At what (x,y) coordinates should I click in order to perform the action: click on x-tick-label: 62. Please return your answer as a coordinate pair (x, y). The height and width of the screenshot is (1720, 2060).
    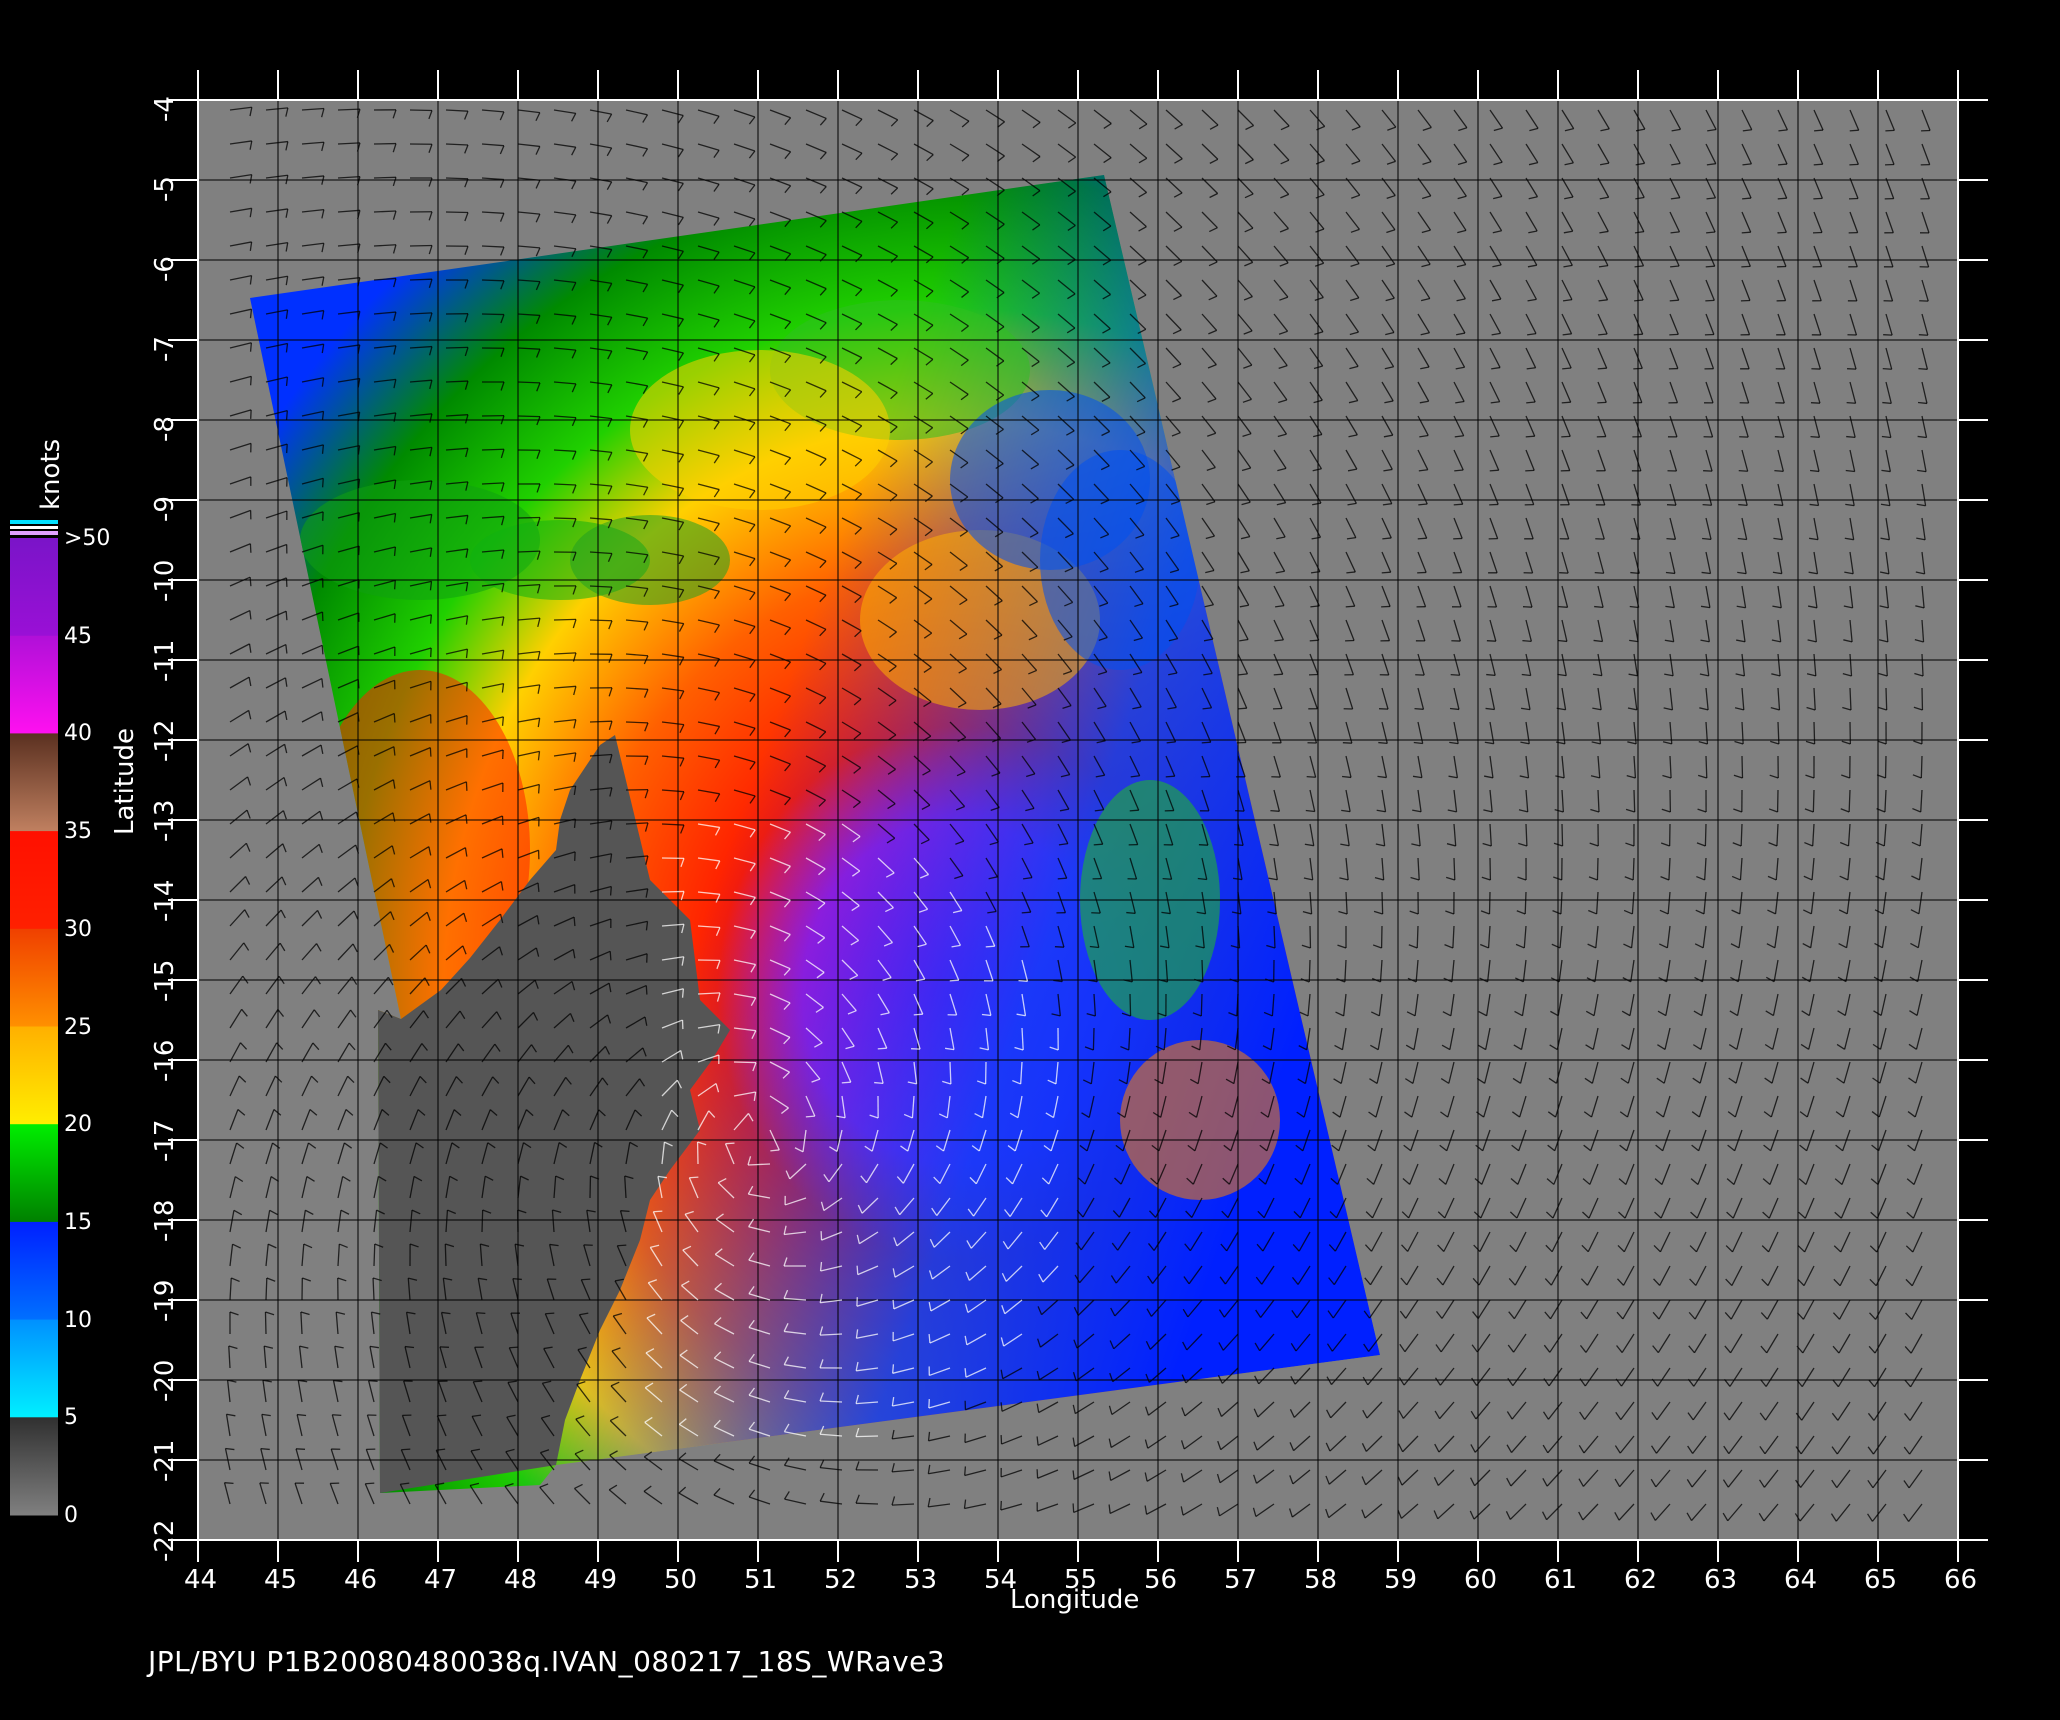
    Looking at the image, I should click on (1641, 1580).